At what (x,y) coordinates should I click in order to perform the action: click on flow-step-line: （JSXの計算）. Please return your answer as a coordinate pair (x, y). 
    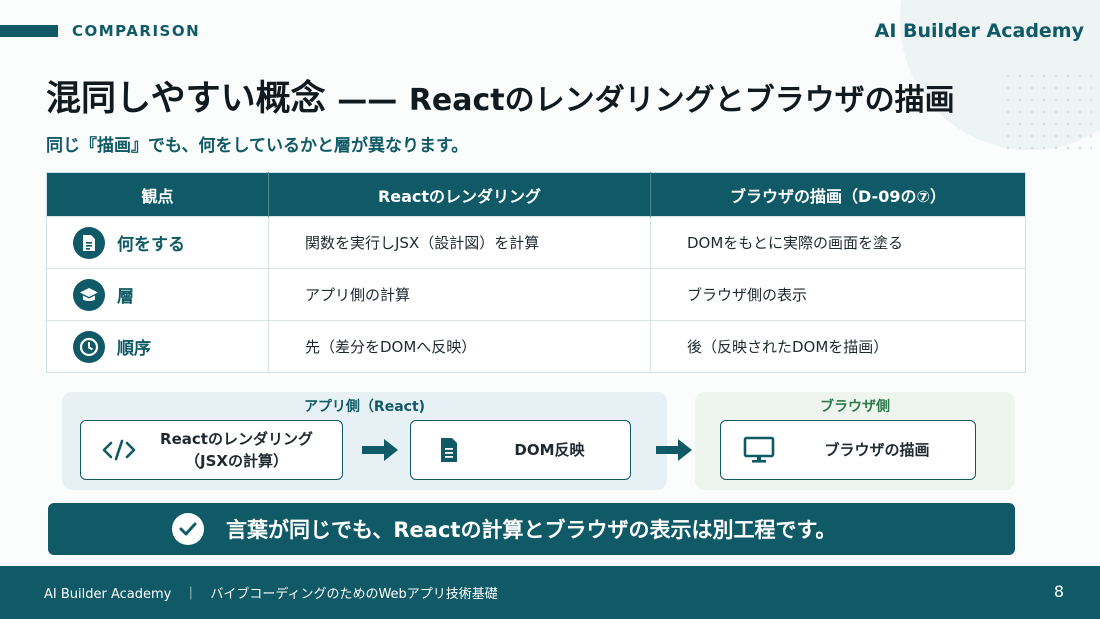
    Looking at the image, I should click on (236, 461).